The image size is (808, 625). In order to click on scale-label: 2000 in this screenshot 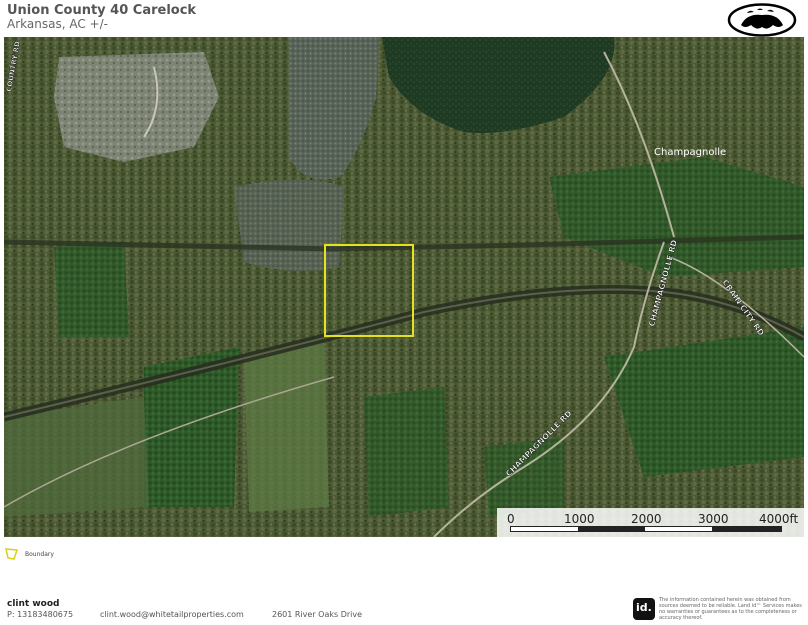, I will do `click(646, 519)`.